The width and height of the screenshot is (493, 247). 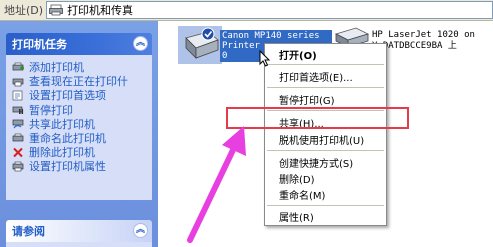 I want to click on menu-item-properties: 属性(R), so click(x=325, y=216).